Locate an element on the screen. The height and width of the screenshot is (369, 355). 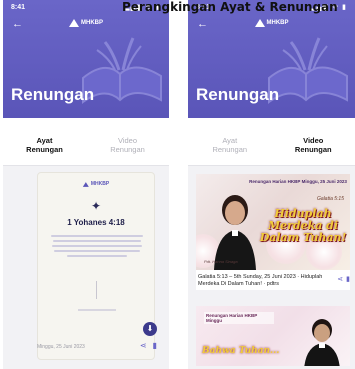
thumbnail-speaker-name: Pdt. Hanna Sinaga is located at coordinates (221, 261).